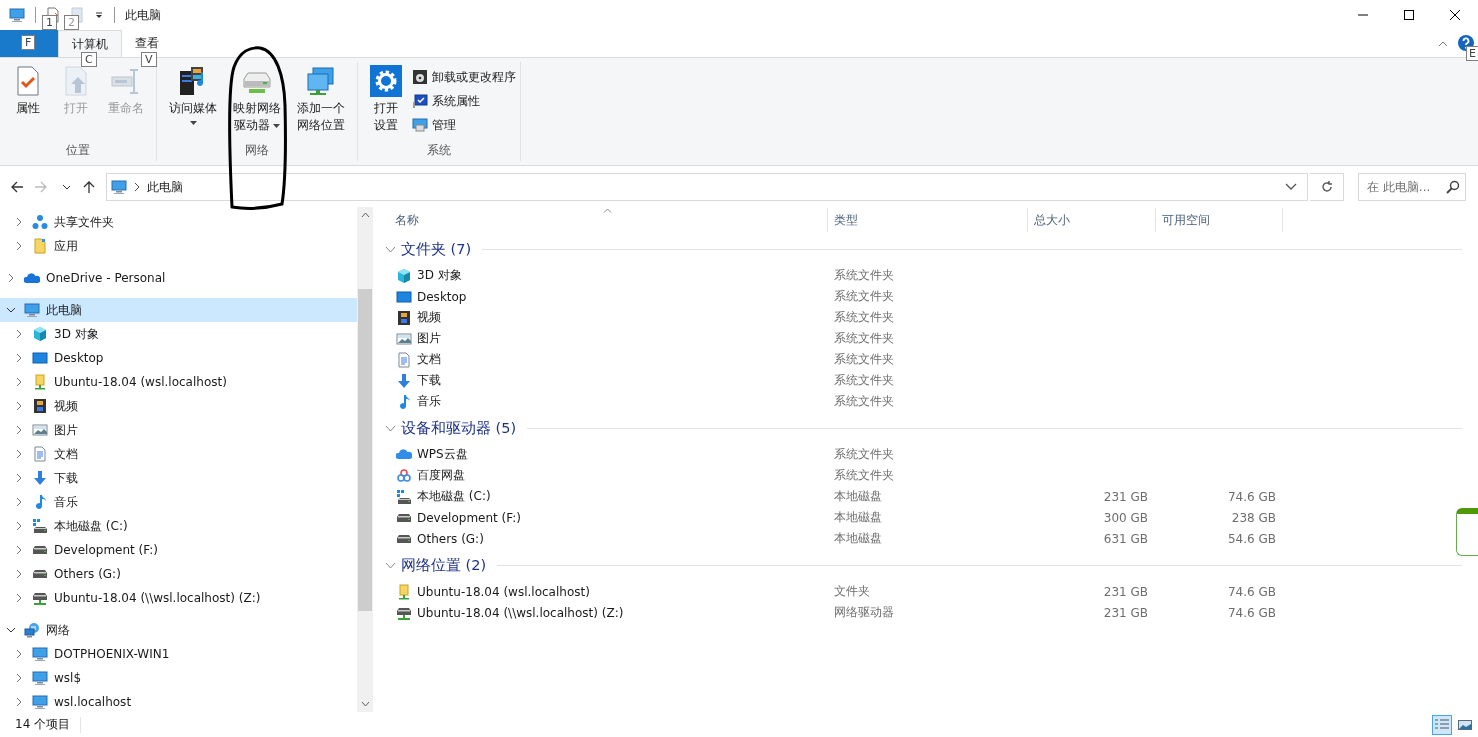 The image size is (1478, 737). I want to click on tree-item: 网络, so click(178, 630).